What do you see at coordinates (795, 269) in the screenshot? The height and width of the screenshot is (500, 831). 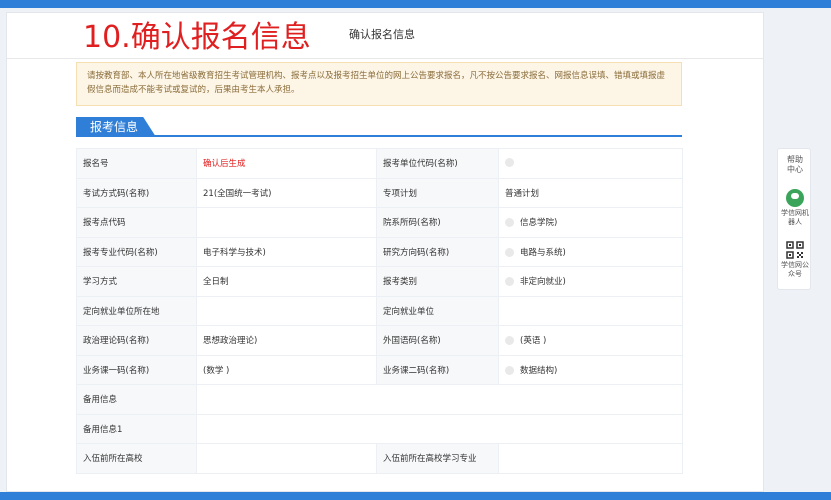 I see `wechat-label: 学信网公众号` at bounding box center [795, 269].